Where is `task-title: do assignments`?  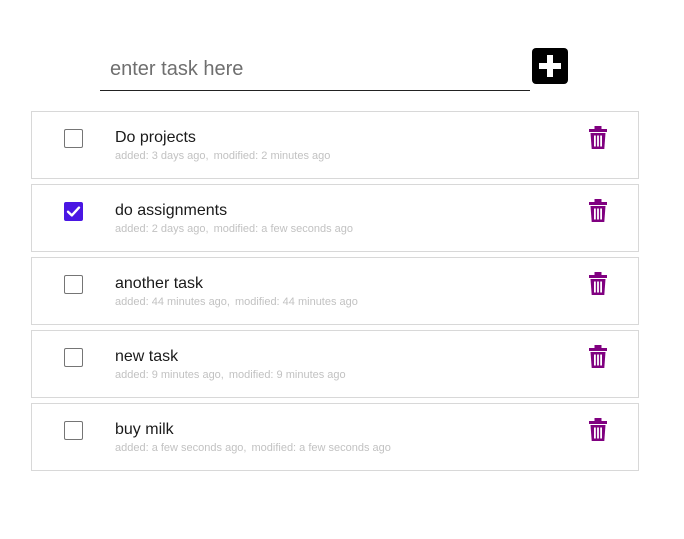 task-title: do assignments is located at coordinates (171, 210).